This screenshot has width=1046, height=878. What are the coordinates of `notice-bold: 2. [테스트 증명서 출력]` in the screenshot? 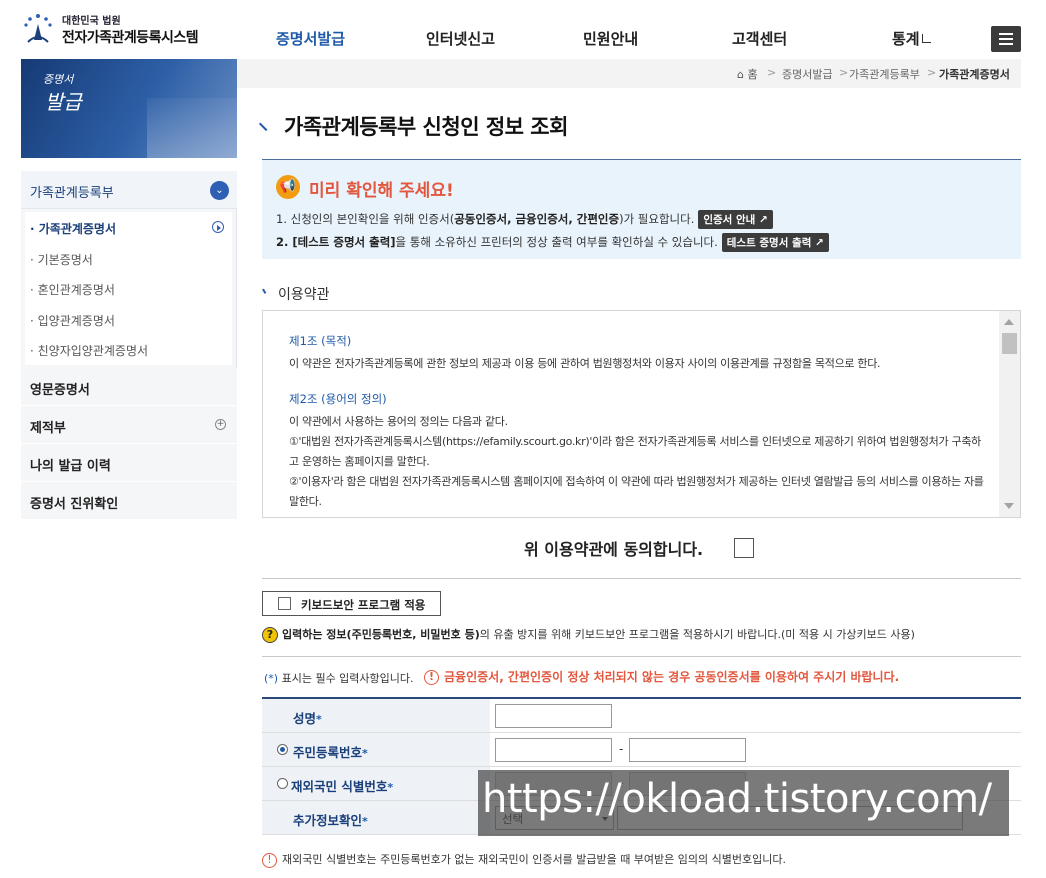 It's located at (336, 242).